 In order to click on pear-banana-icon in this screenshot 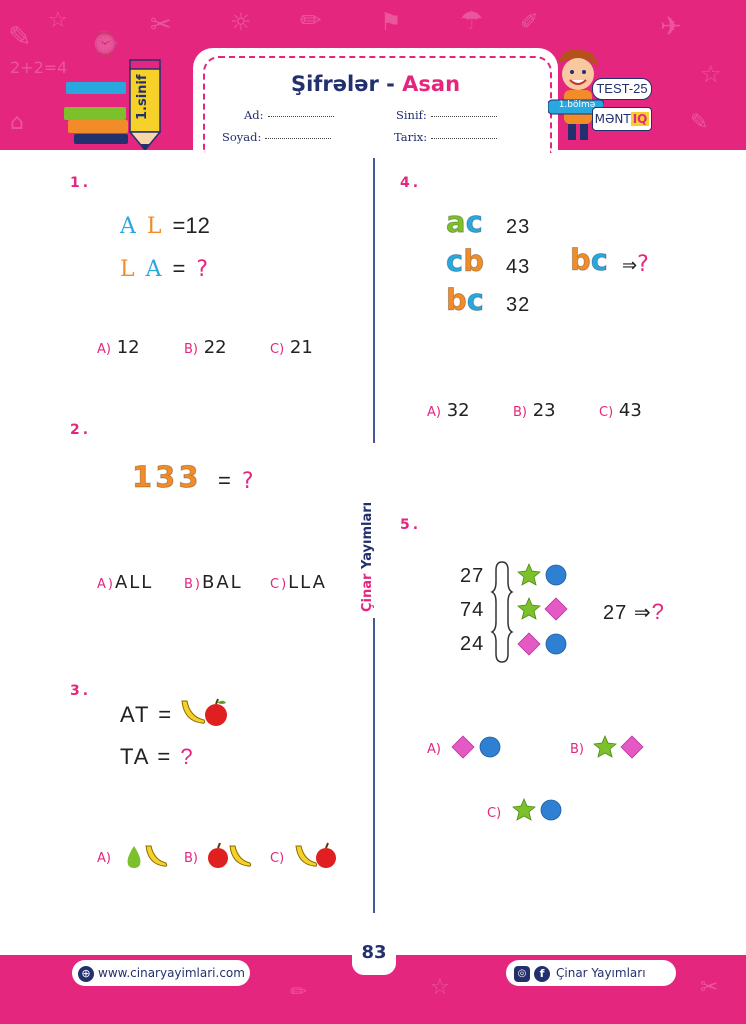, I will do `click(147, 856)`.